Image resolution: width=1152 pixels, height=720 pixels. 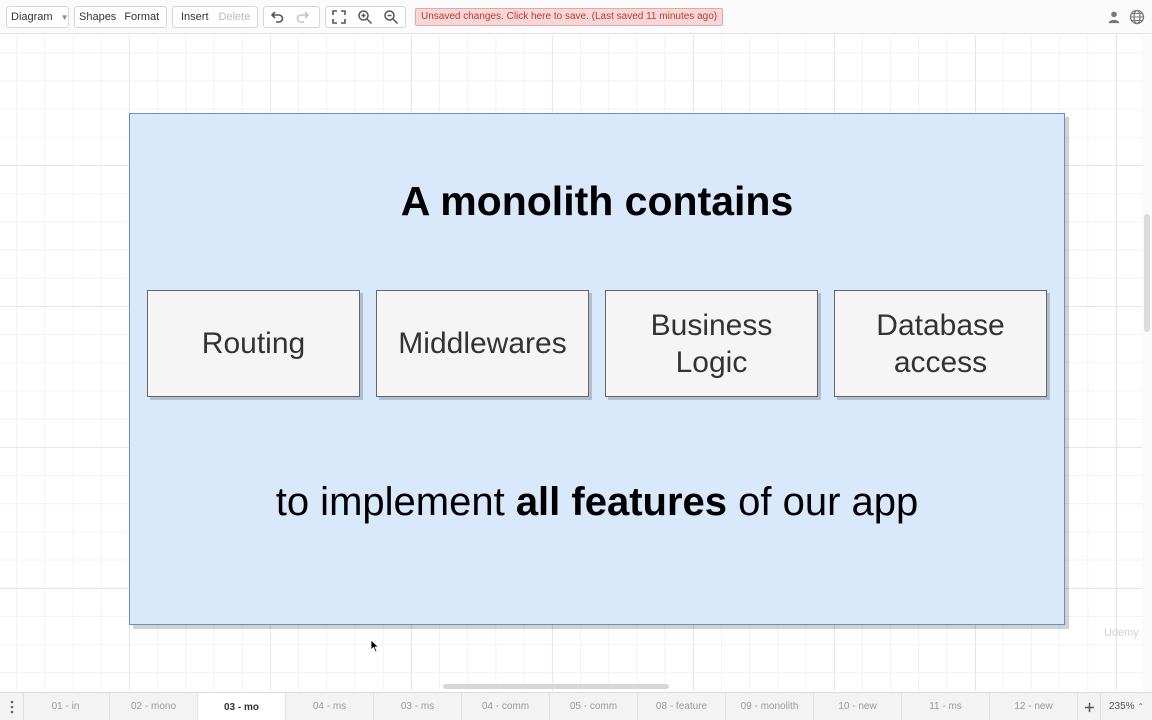 I want to click on zoom-level-label: 235%, so click(x=1121, y=706).